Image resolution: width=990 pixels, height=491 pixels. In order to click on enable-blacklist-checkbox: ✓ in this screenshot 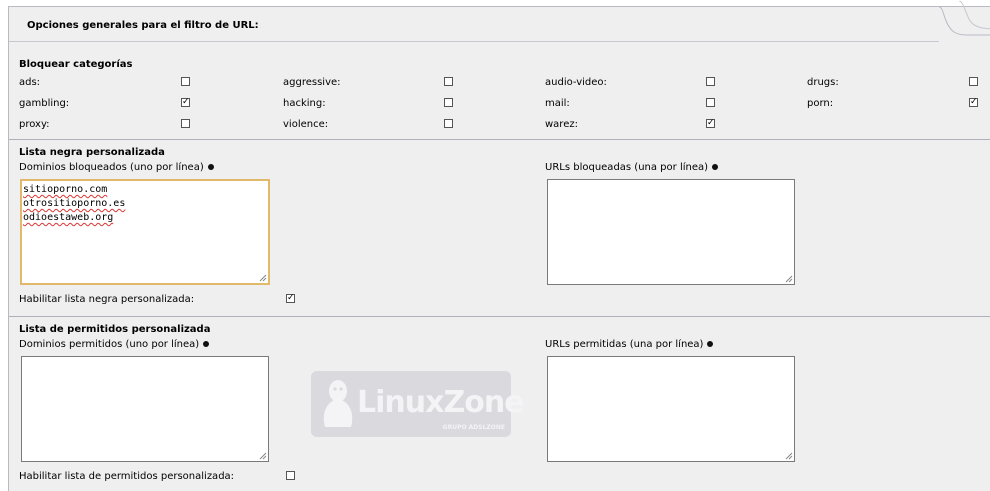, I will do `click(290, 298)`.